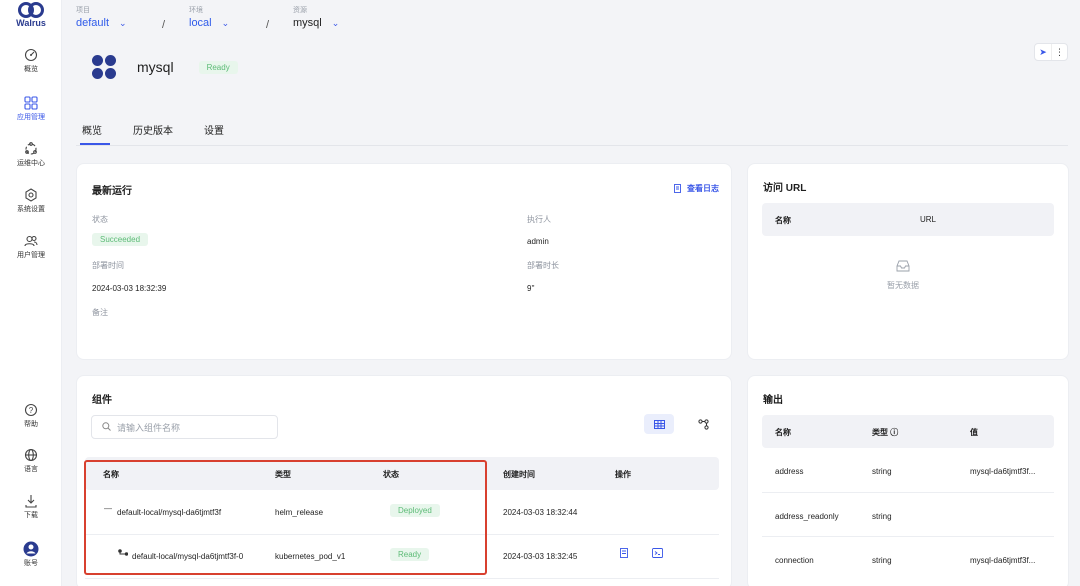 Image resolution: width=1080 pixels, height=586 pixels. What do you see at coordinates (200, 23) in the screenshot?
I see `breadcrumb-env-value: local` at bounding box center [200, 23].